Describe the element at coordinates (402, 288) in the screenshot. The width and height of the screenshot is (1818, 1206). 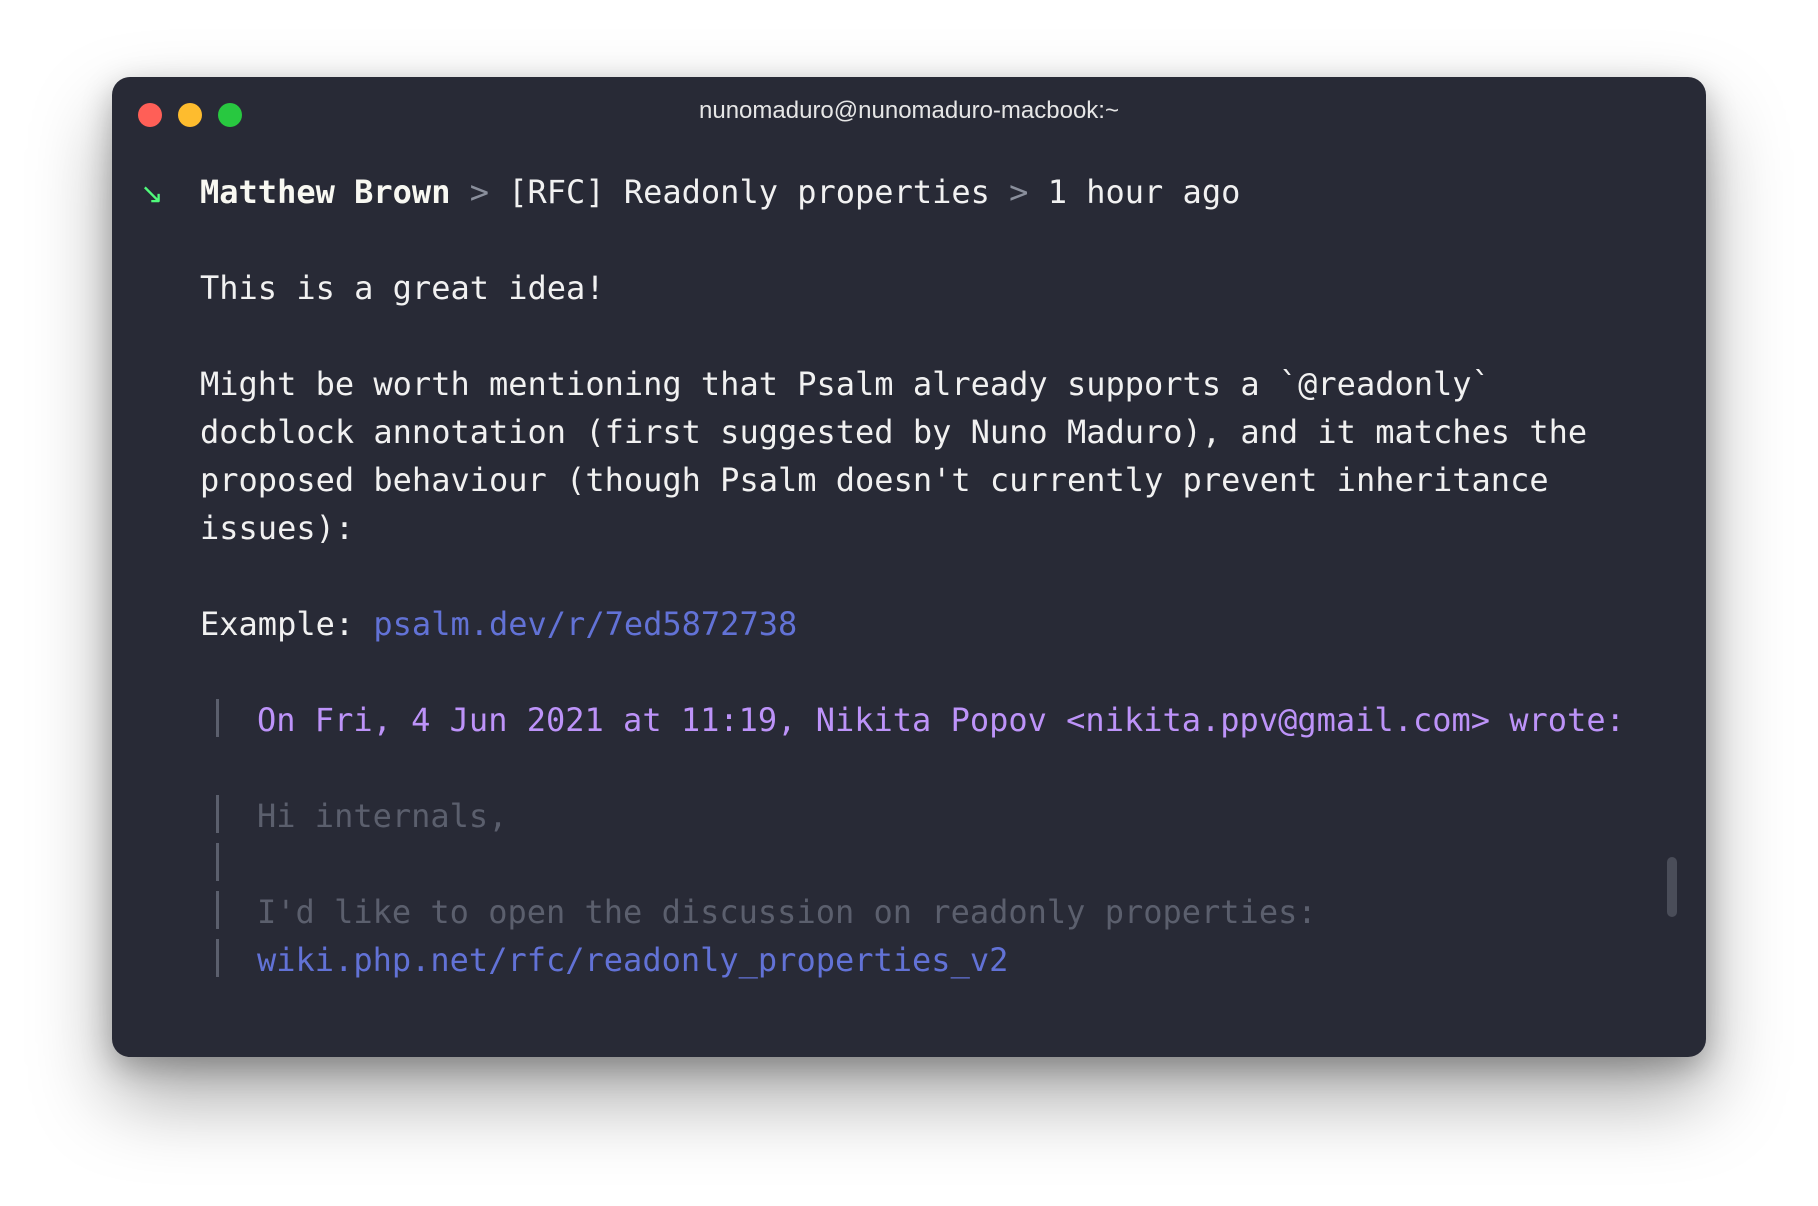
I see `body-line: This is a great idea!` at that location.